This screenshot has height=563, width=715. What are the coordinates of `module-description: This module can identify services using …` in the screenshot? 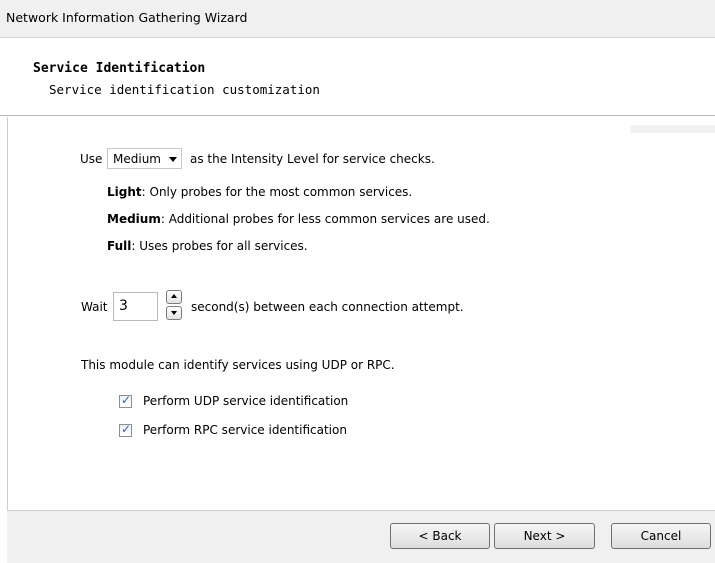 It's located at (238, 365).